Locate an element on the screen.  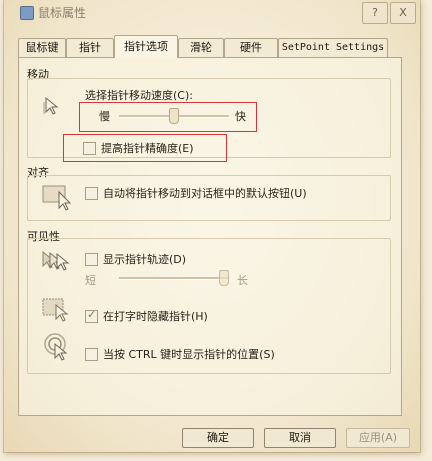
tab-pointer-options: 指针选项 is located at coordinates (146, 46).